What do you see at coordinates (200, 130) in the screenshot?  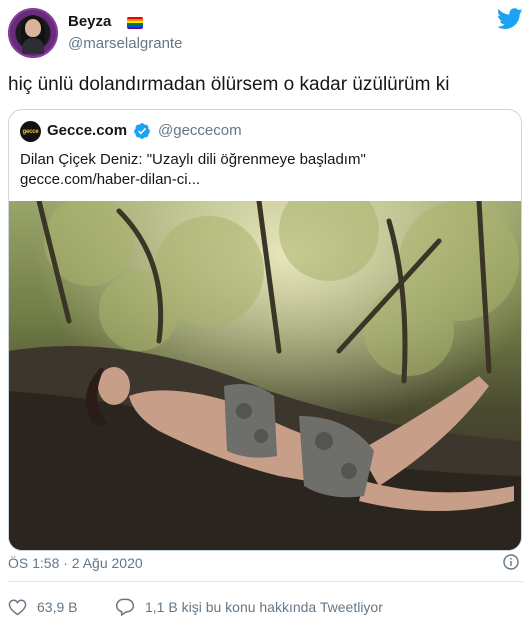 I see `quoted-handle: @geccecom` at bounding box center [200, 130].